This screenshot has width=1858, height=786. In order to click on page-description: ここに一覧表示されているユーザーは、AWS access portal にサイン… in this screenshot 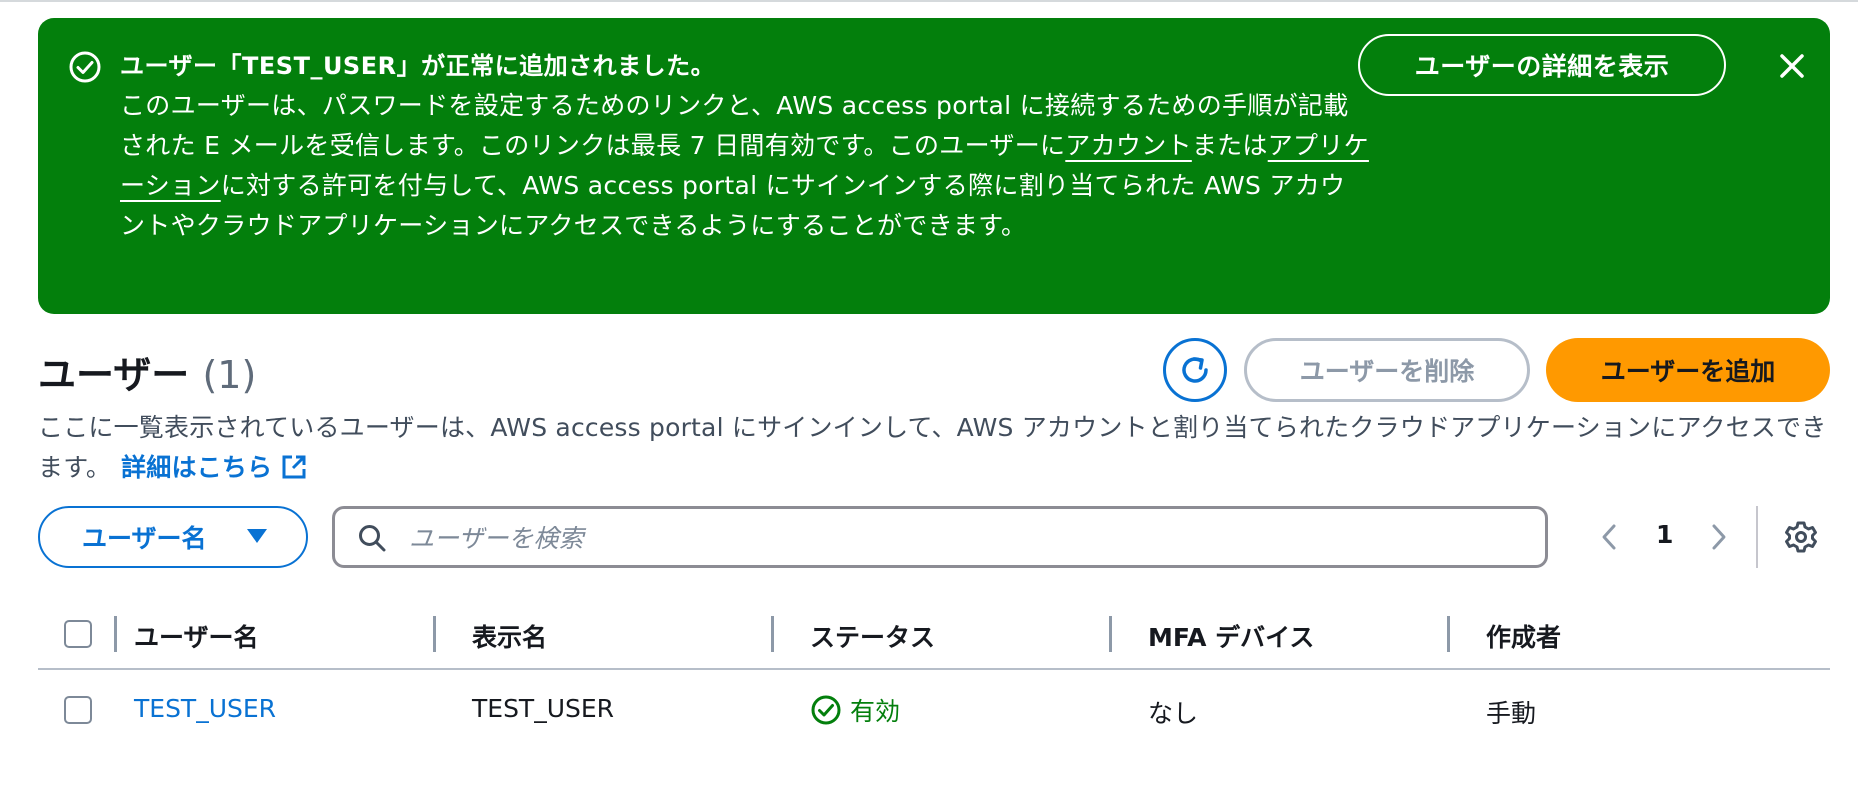, I will do `click(938, 448)`.